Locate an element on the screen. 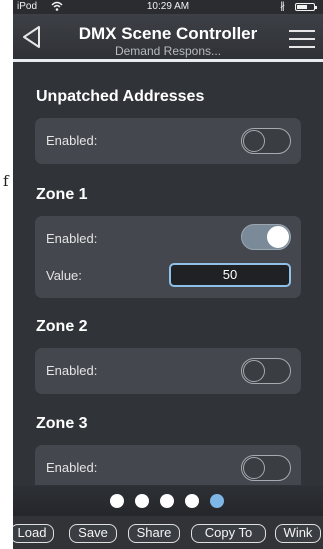  unpatched-enabled-toggle is located at coordinates (266, 141).